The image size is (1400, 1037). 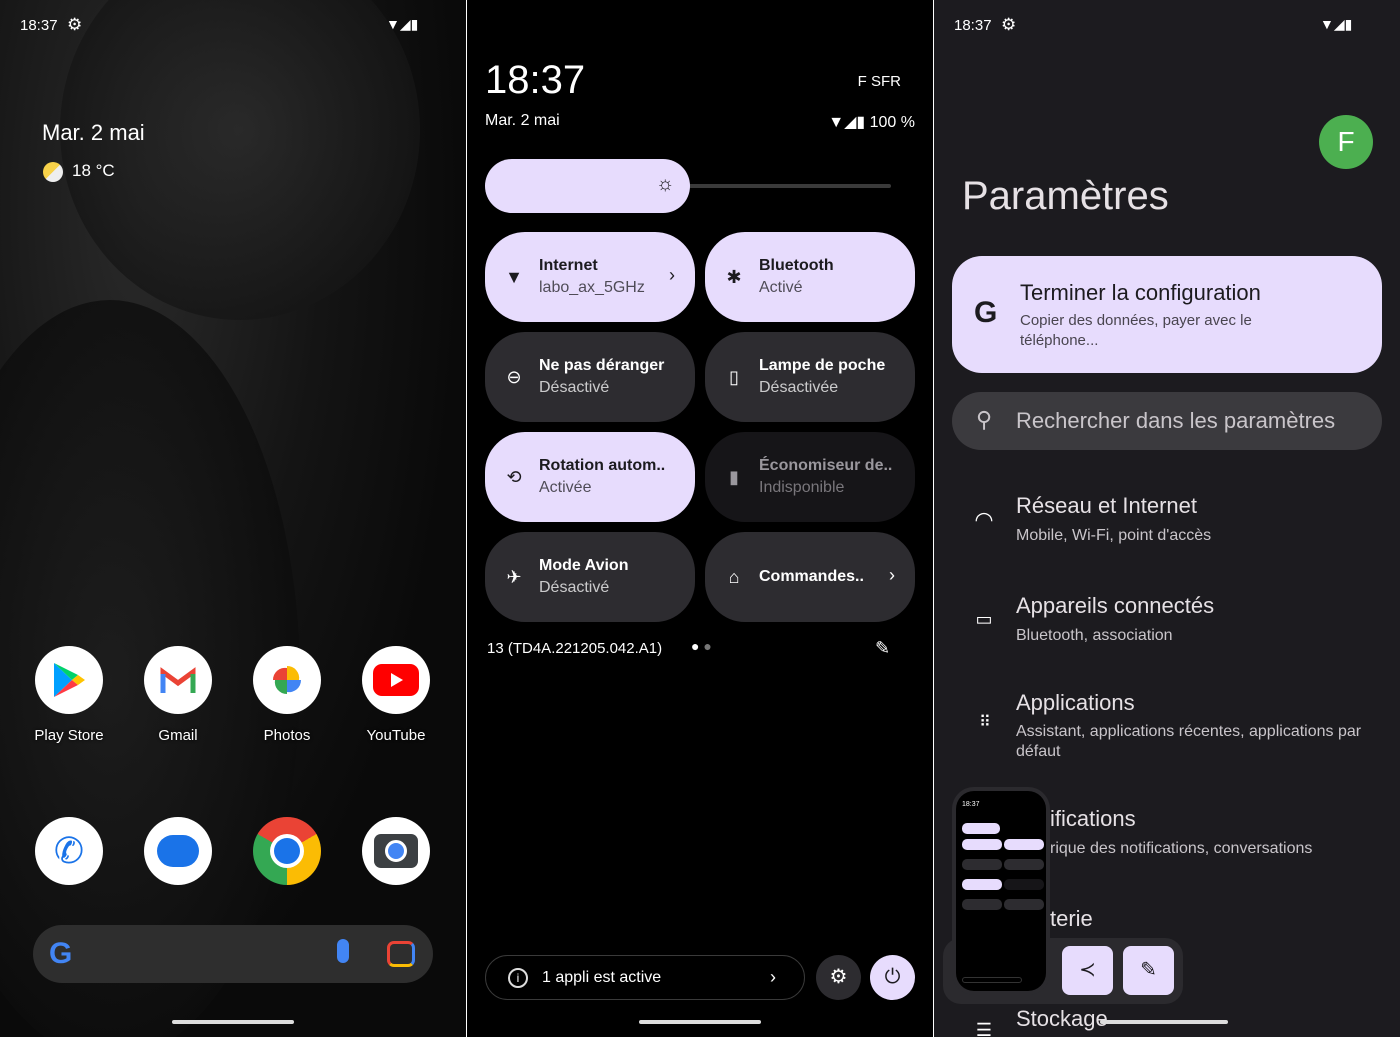 What do you see at coordinates (590, 277) in the screenshot?
I see `tile-wifi: ▼ Internet labo_ax_5GHz ›` at bounding box center [590, 277].